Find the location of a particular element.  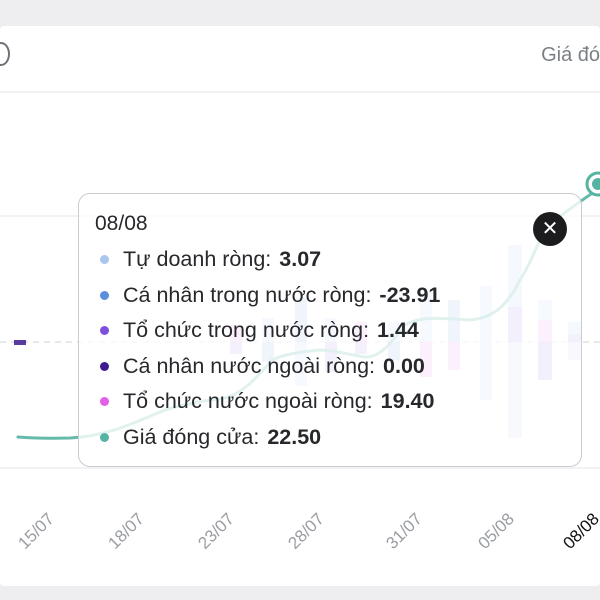

tooltip-label: Tự doanh ròng: is located at coordinates (197, 259).